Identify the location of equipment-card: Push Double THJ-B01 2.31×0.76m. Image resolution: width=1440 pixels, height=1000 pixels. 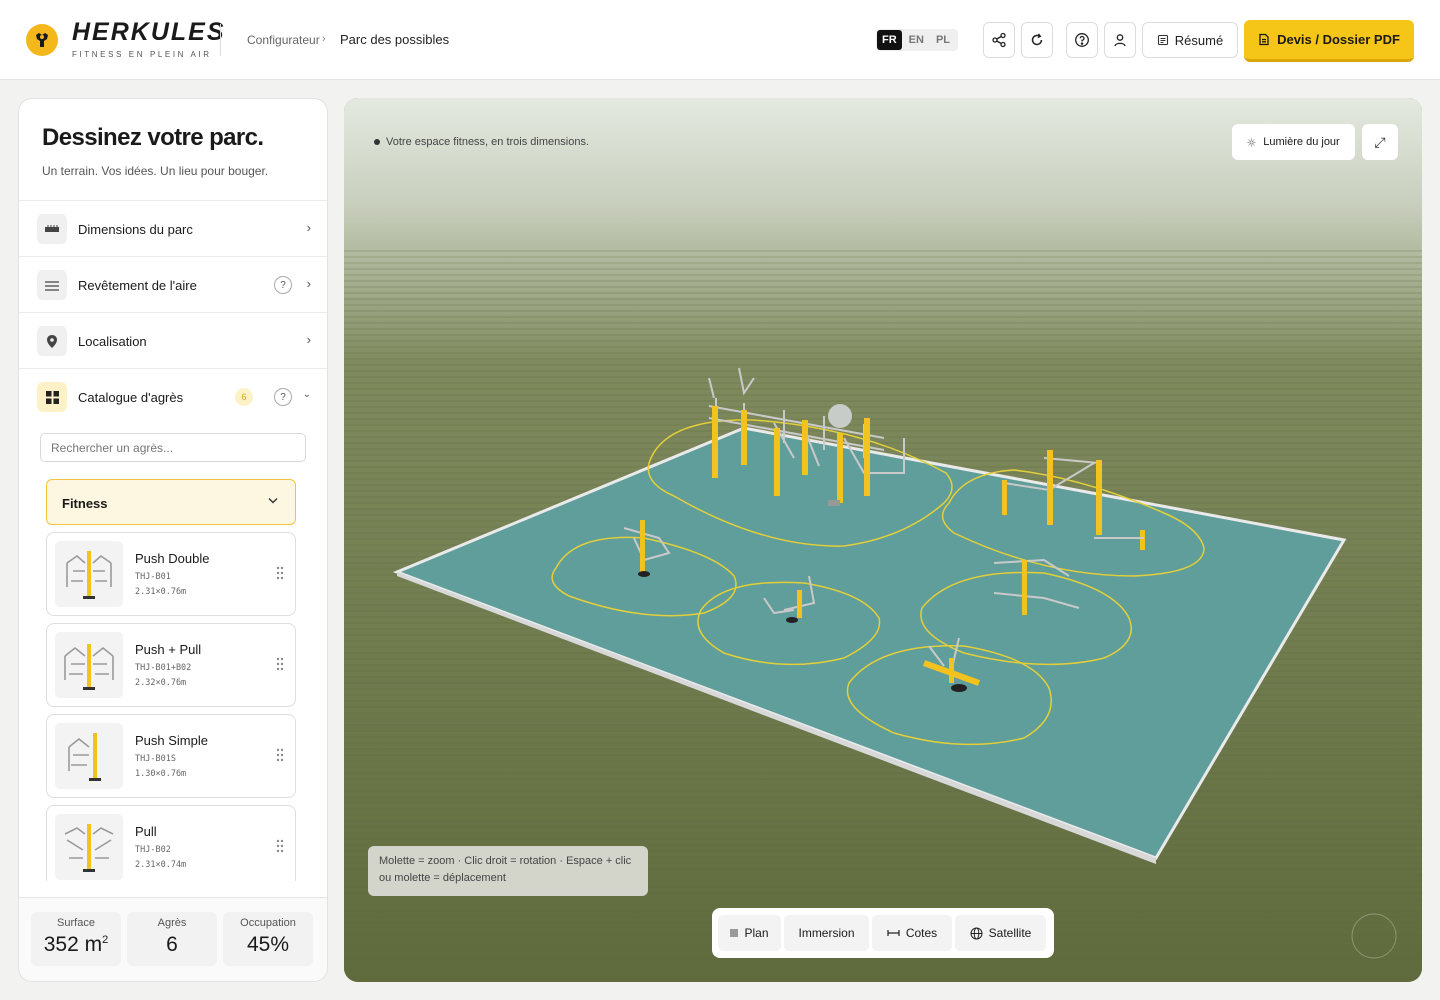
(171, 574).